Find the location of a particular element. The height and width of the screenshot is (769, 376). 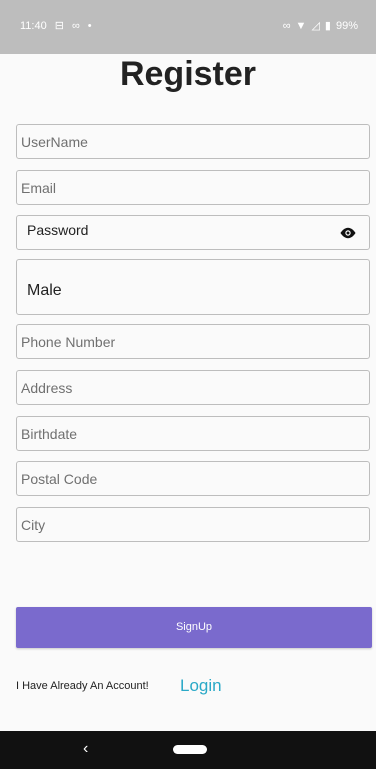

gender-value: Male is located at coordinates (44, 290).